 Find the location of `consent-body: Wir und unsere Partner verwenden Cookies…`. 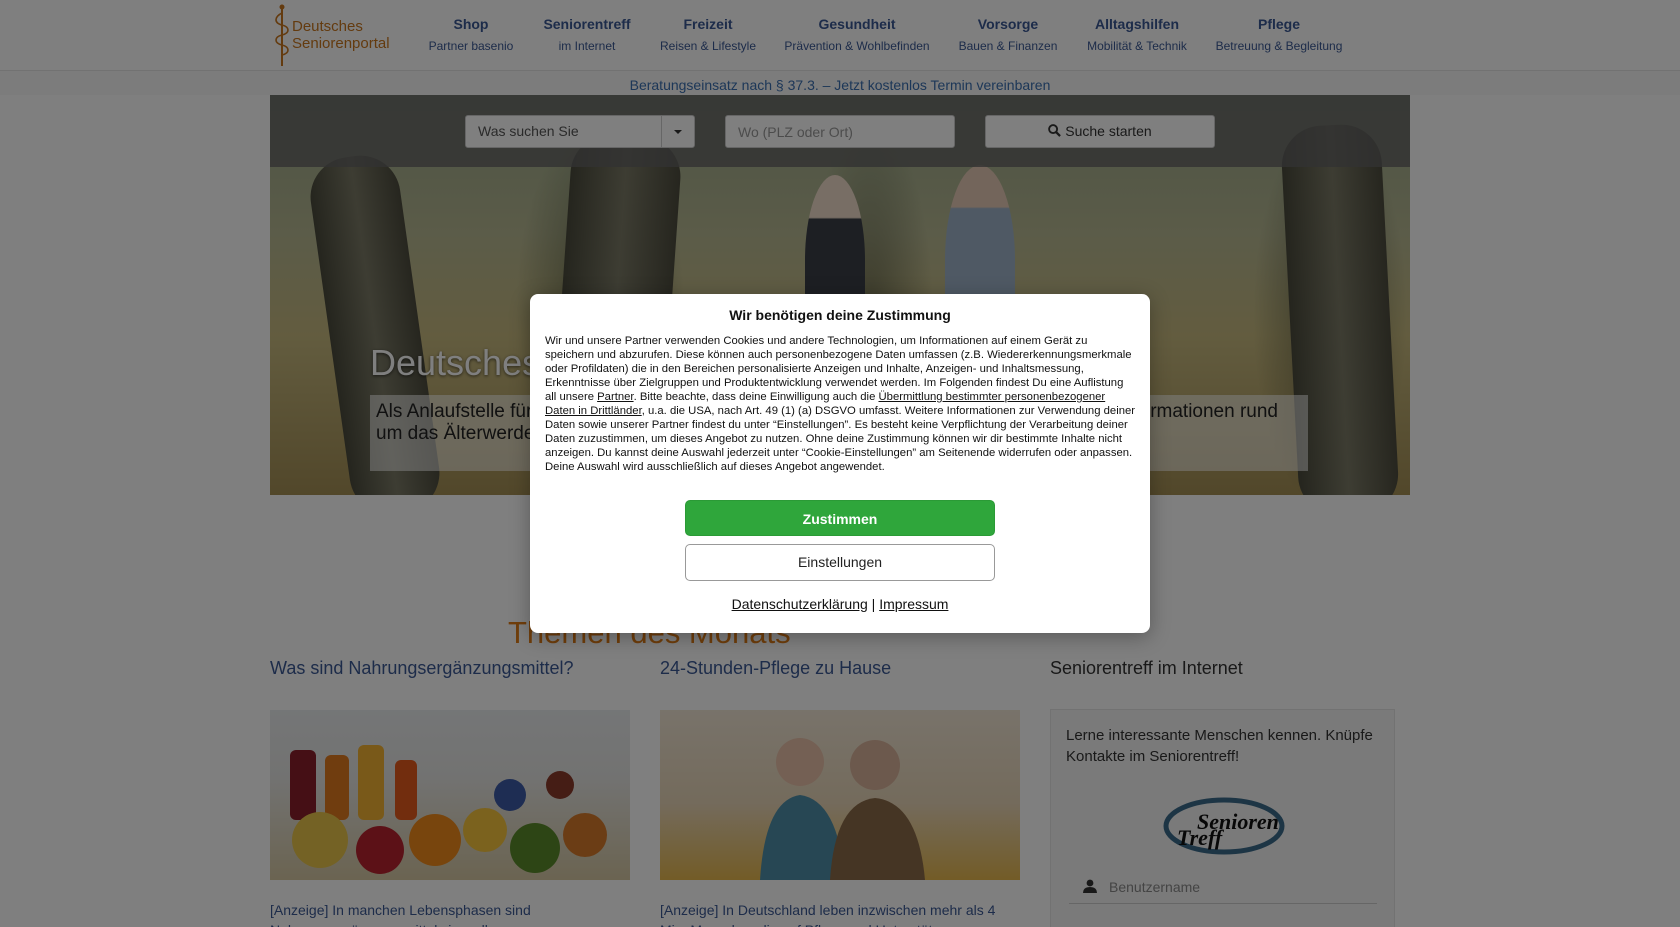

consent-body: Wir und unsere Partner verwenden Cookies… is located at coordinates (841, 404).